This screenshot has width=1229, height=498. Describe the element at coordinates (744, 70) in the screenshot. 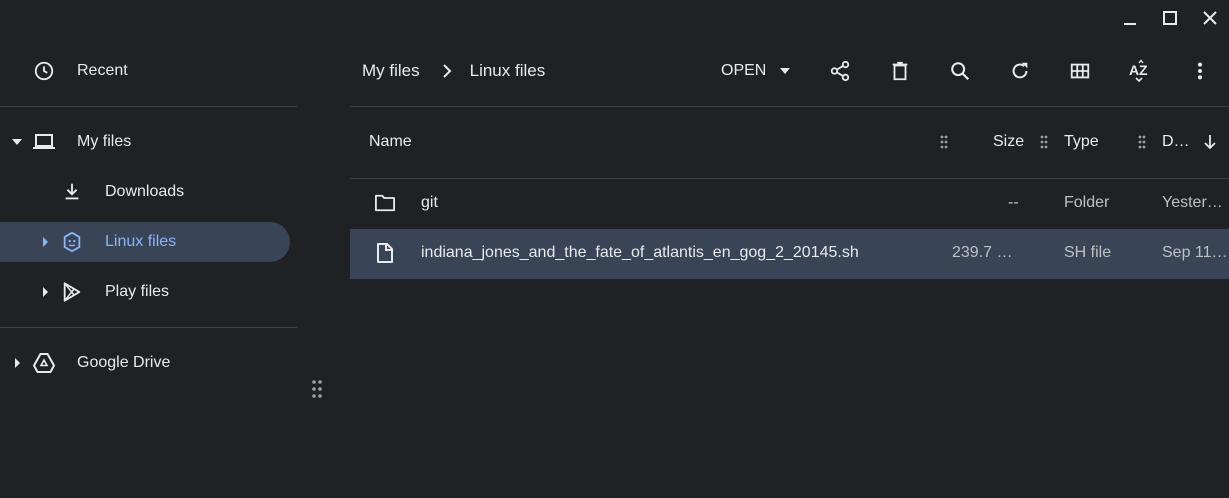

I see `open-button-label: OPEN` at that location.